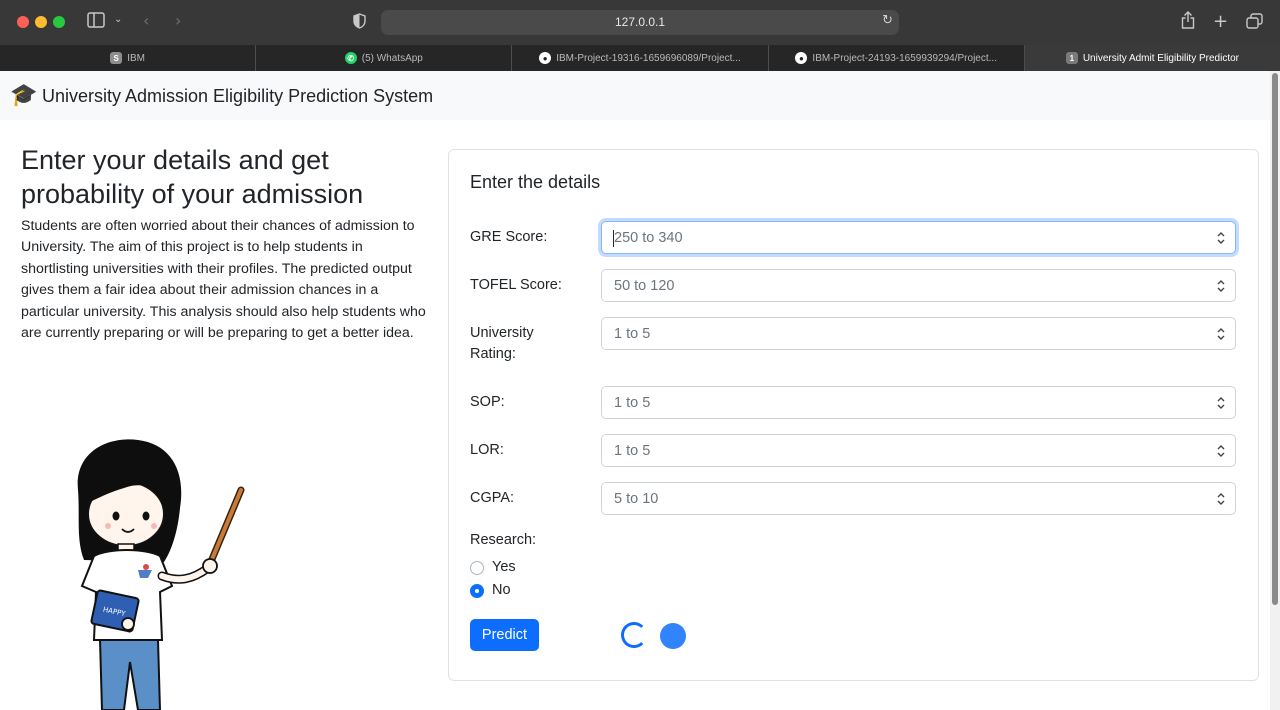  What do you see at coordinates (136, 58) in the screenshot?
I see `tab-title: IBM` at bounding box center [136, 58].